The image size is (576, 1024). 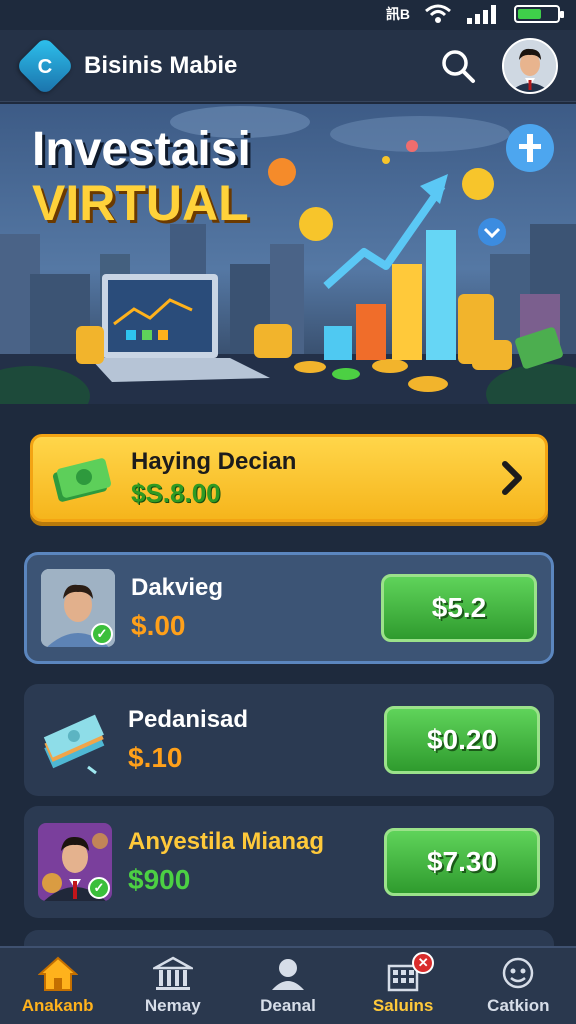 I want to click on action-text: Haying Decian $S.8.00, so click(x=314, y=478).